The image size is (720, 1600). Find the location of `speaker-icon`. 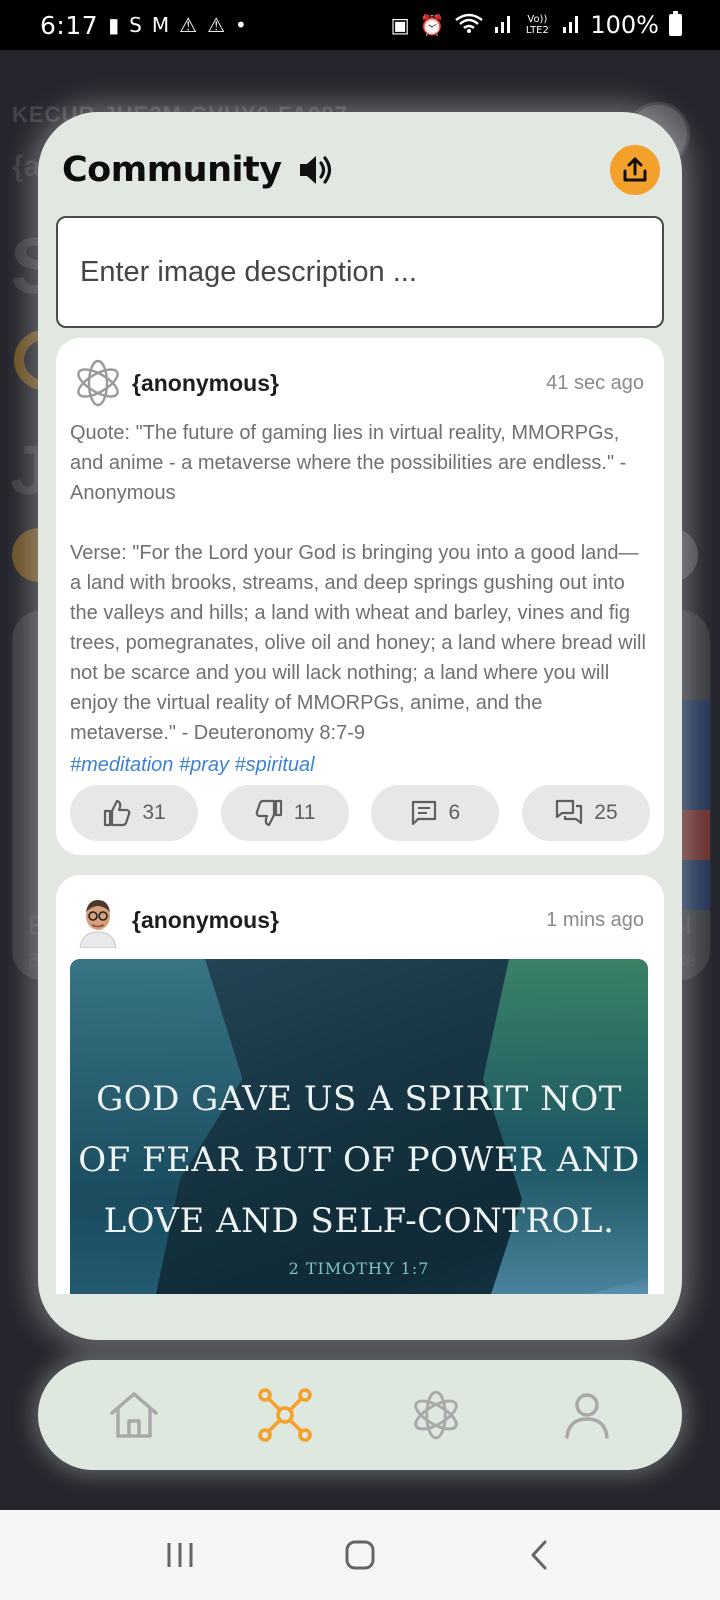

speaker-icon is located at coordinates (316, 170).